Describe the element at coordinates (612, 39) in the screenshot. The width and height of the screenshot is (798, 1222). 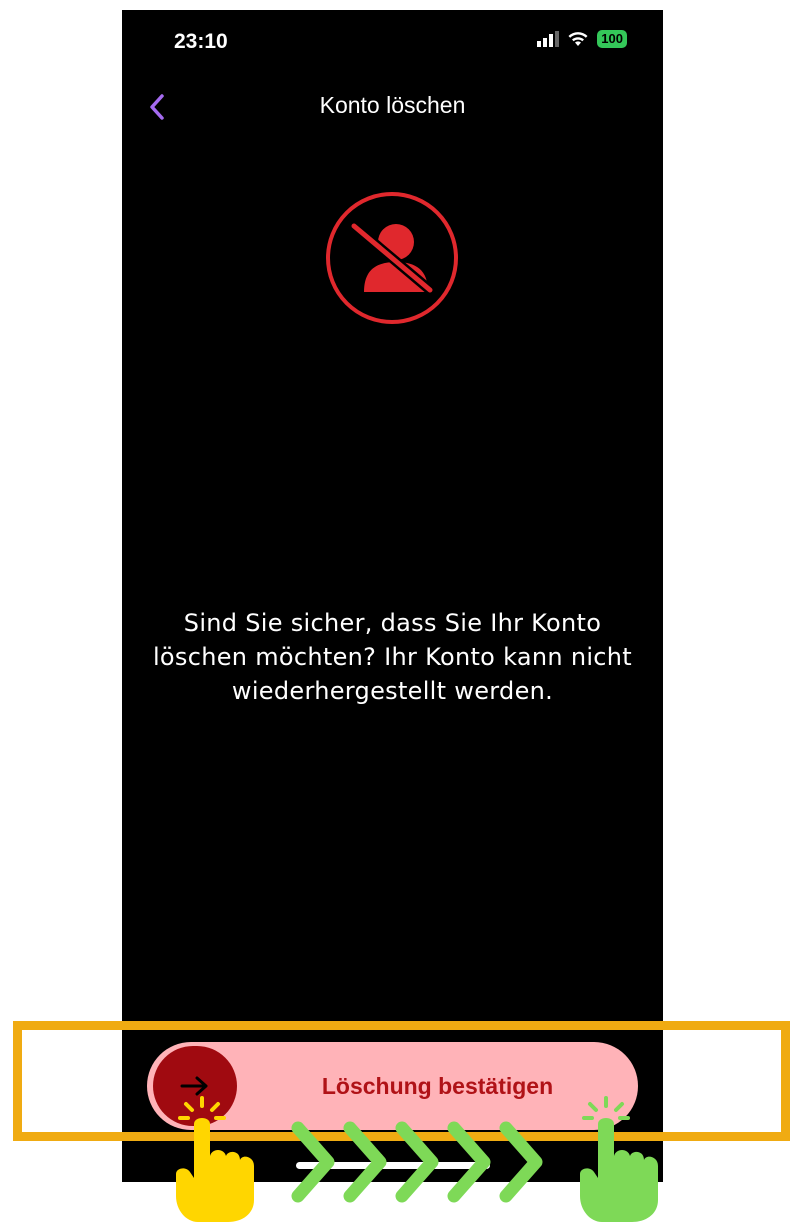
I see `battery-icon: 100` at that location.